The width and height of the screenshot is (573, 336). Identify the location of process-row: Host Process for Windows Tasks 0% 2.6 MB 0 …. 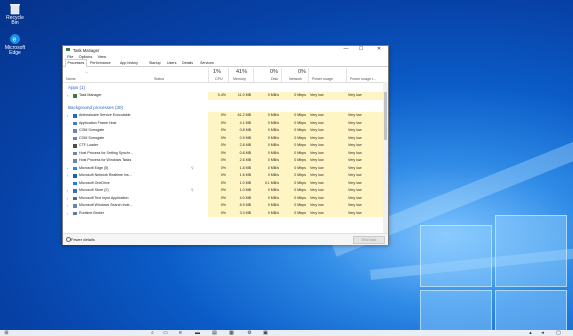
(223, 161).